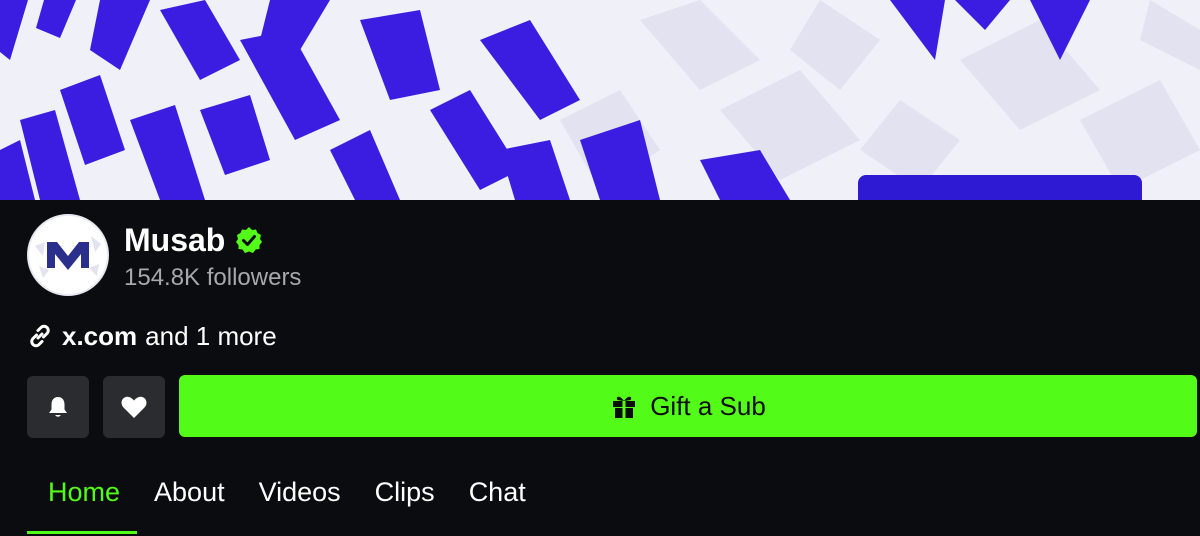 The image size is (1200, 536). I want to click on link-icon, so click(40, 336).